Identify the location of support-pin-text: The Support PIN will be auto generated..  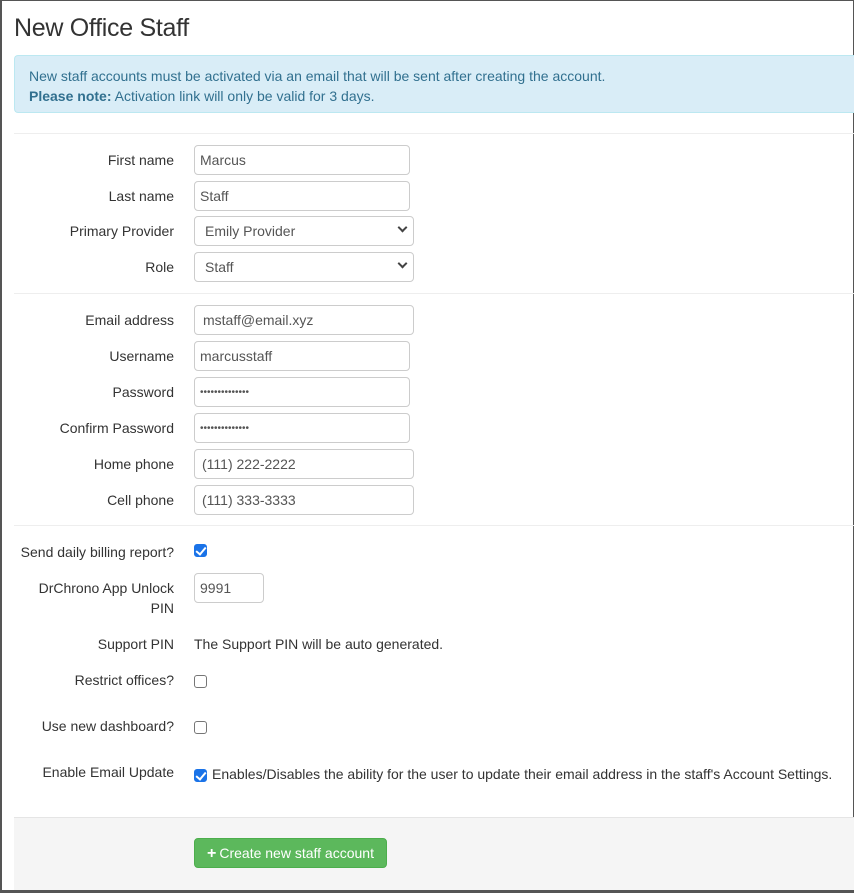
(319, 644).